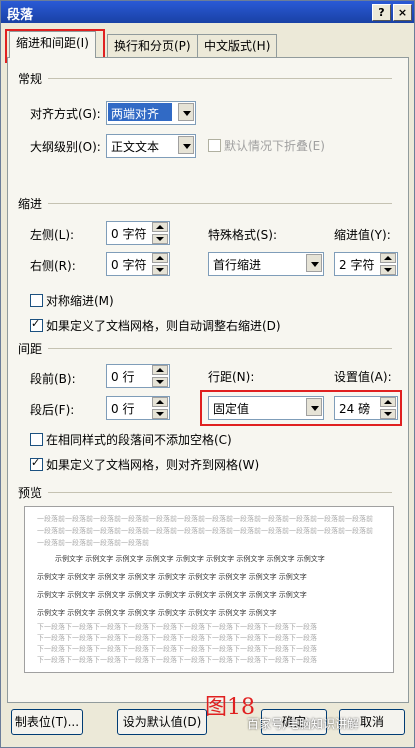  What do you see at coordinates (36, 300) in the screenshot?
I see `mirror-indents-checkbox` at bounding box center [36, 300].